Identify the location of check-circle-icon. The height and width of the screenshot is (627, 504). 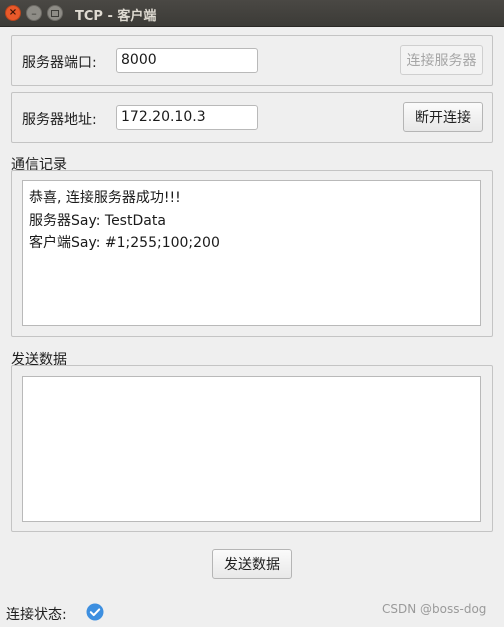
(95, 612).